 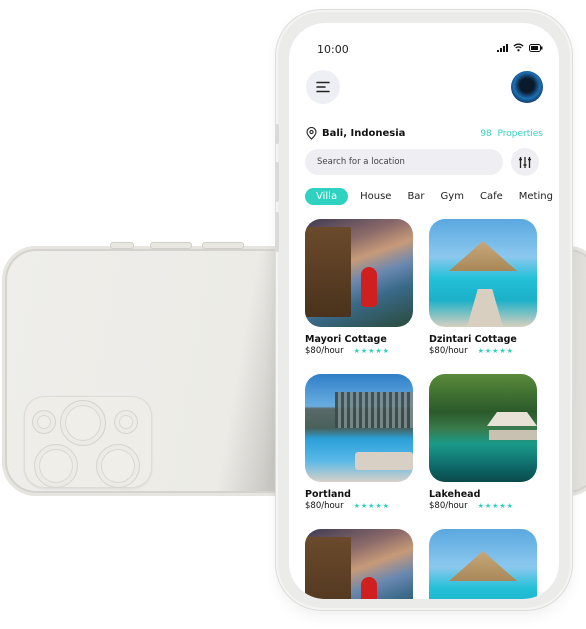 I want to click on sliders-icon, so click(x=525, y=162).